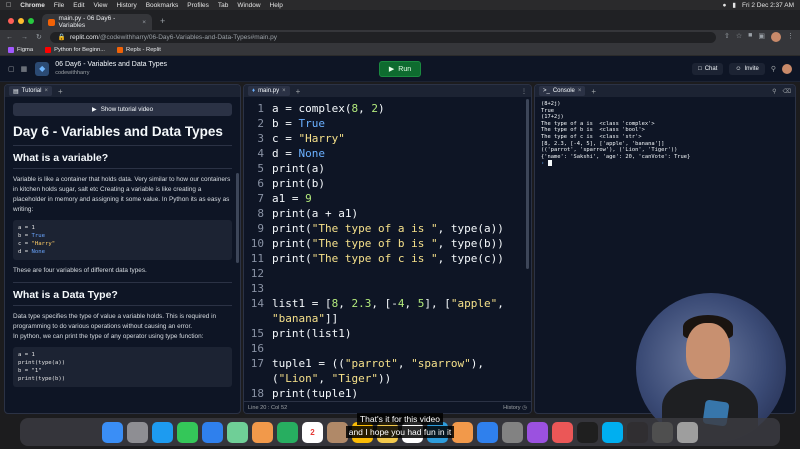 This screenshot has height=449, width=800. I want to click on menubar-help: Help, so click(276, 5).